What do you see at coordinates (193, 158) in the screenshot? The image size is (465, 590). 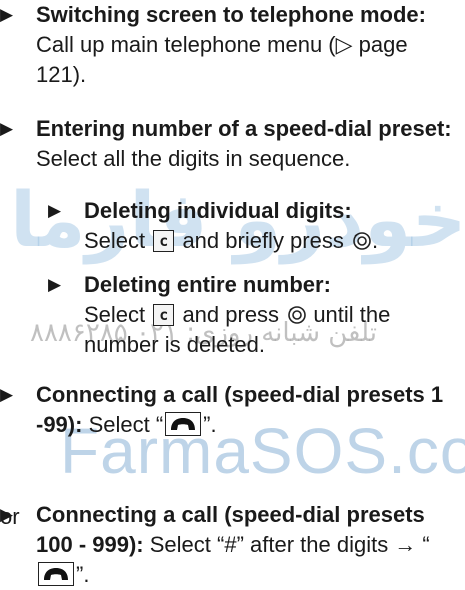 I see `list-item-body: Select all the digits in sequence.` at bounding box center [193, 158].